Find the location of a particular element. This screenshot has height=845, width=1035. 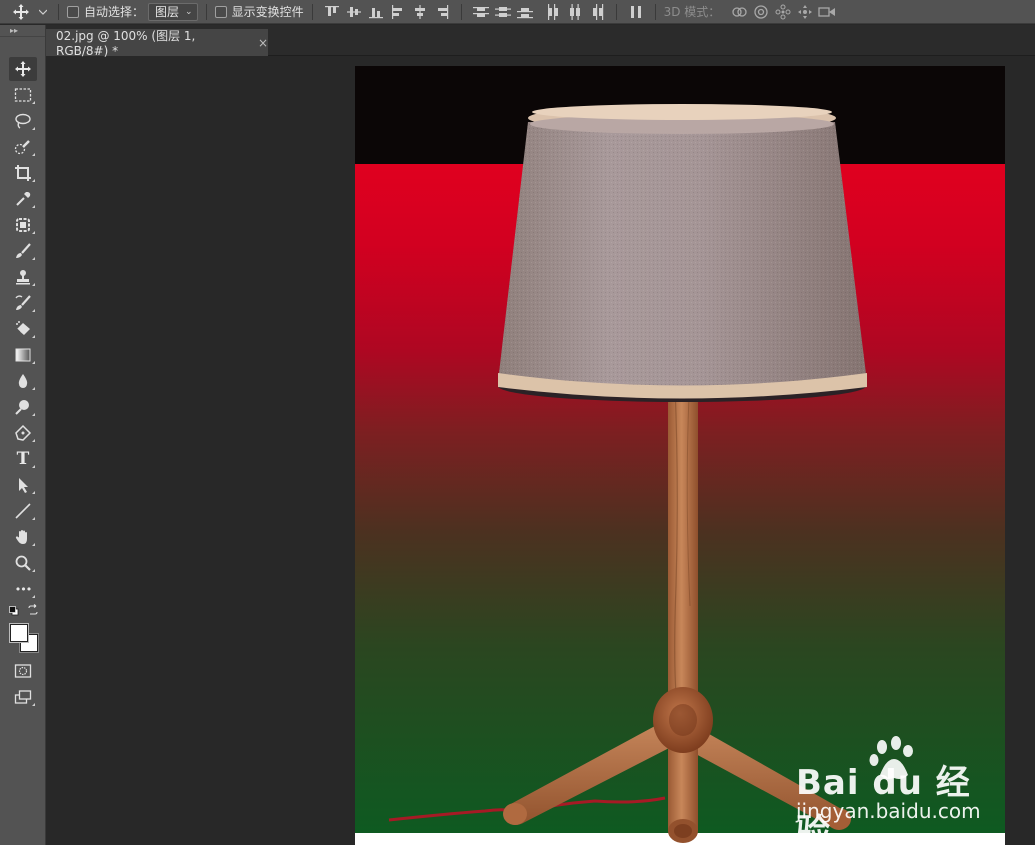

hand-icon is located at coordinates (21, 537).